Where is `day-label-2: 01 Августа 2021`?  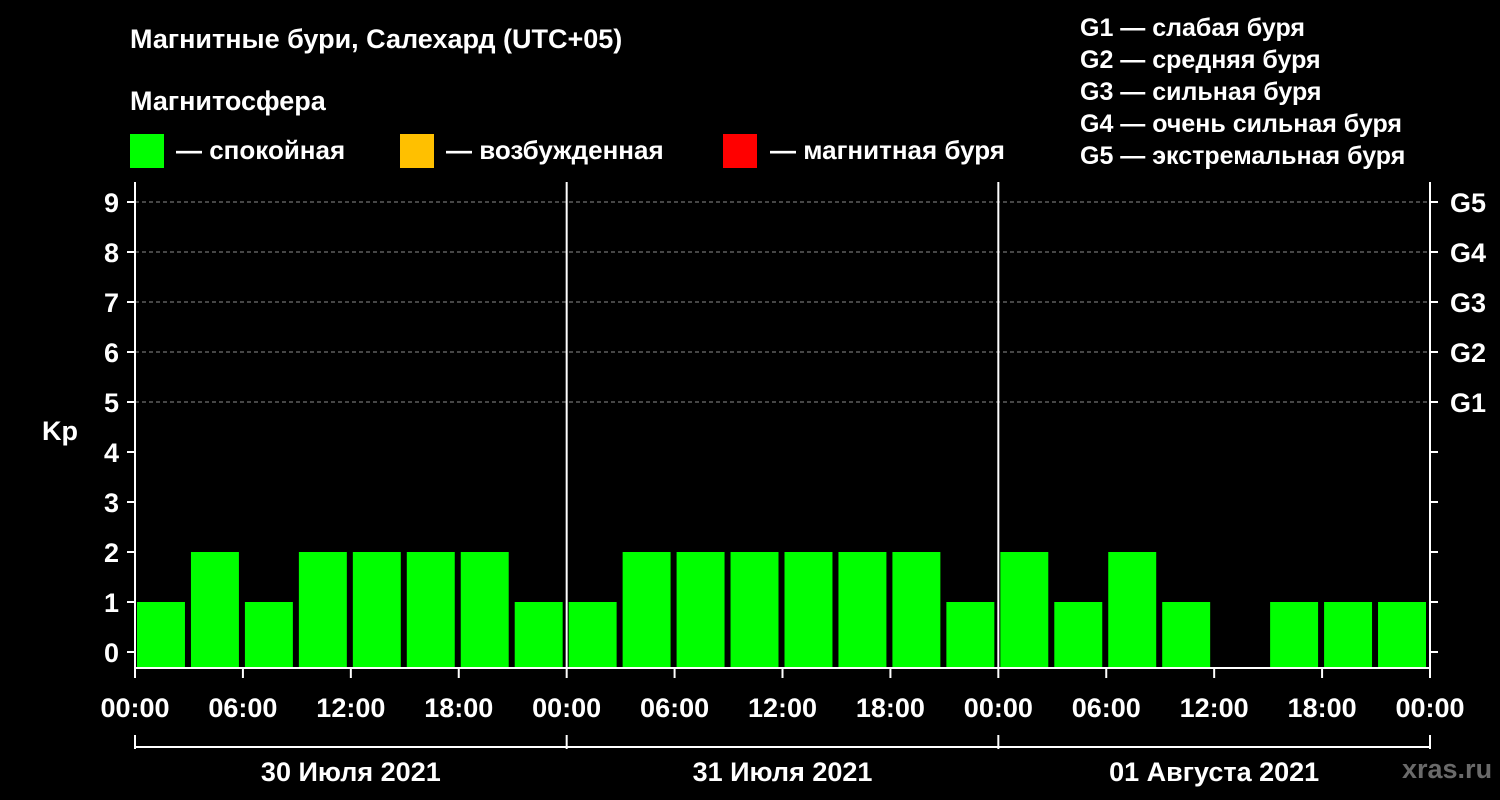
day-label-2: 01 Августа 2021 is located at coordinates (1214, 772).